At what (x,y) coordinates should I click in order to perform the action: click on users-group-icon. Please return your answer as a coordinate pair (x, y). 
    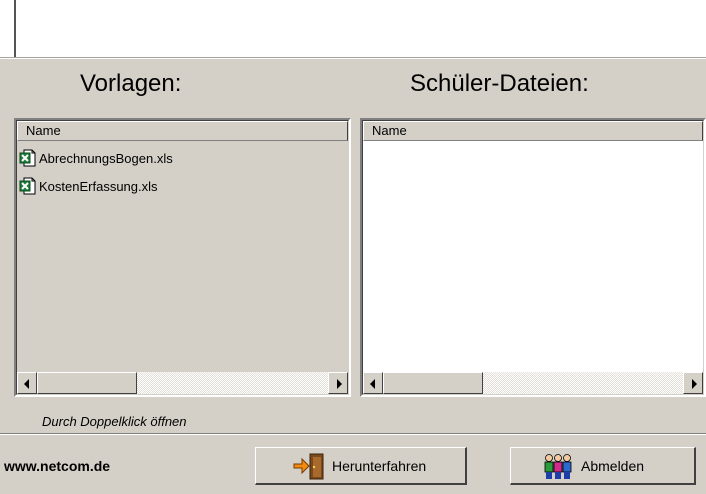
    Looking at the image, I should click on (558, 466).